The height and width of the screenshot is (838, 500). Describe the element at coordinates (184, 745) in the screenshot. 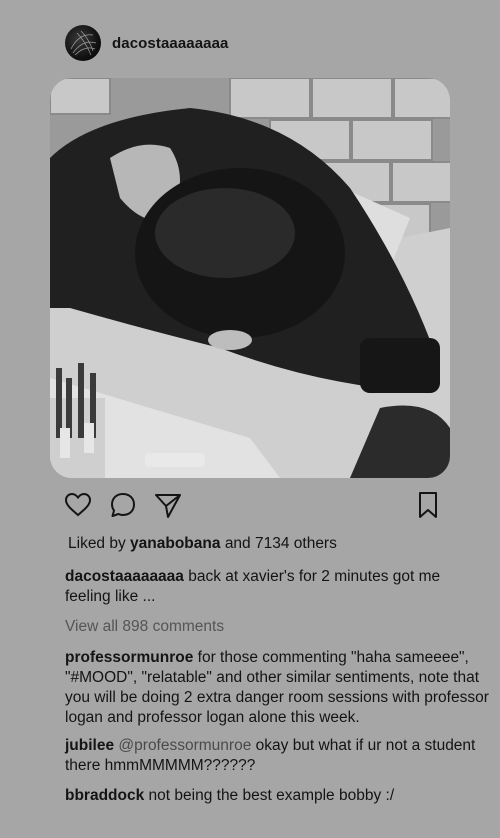

I see `comment-mention: @professormunroe` at that location.